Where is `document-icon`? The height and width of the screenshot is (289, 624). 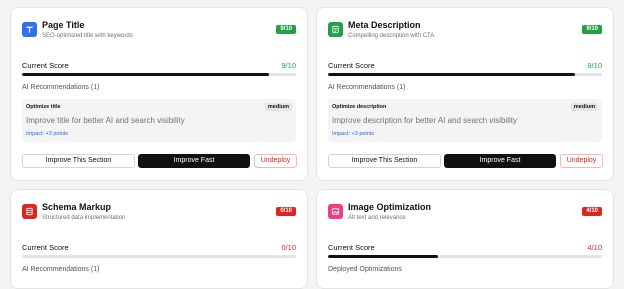
document-icon is located at coordinates (335, 29).